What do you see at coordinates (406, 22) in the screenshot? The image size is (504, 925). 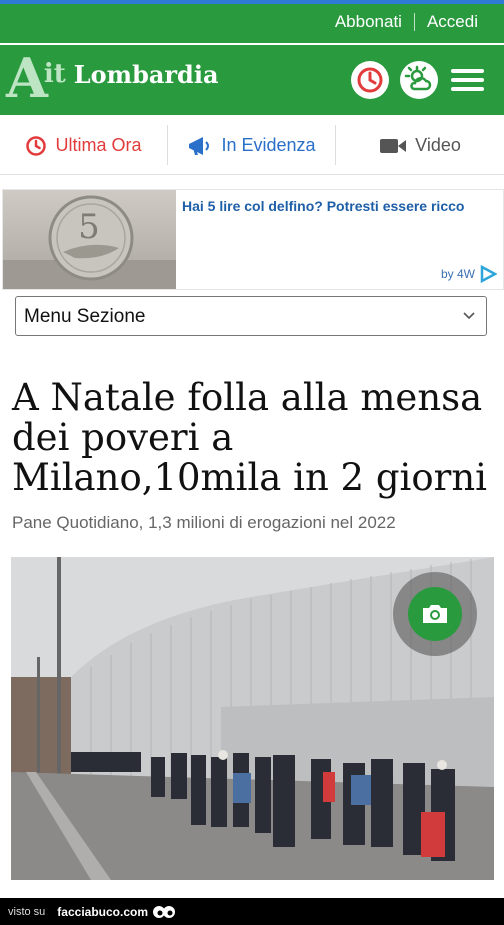 I see `account-links: Abbonati Accedi` at bounding box center [406, 22].